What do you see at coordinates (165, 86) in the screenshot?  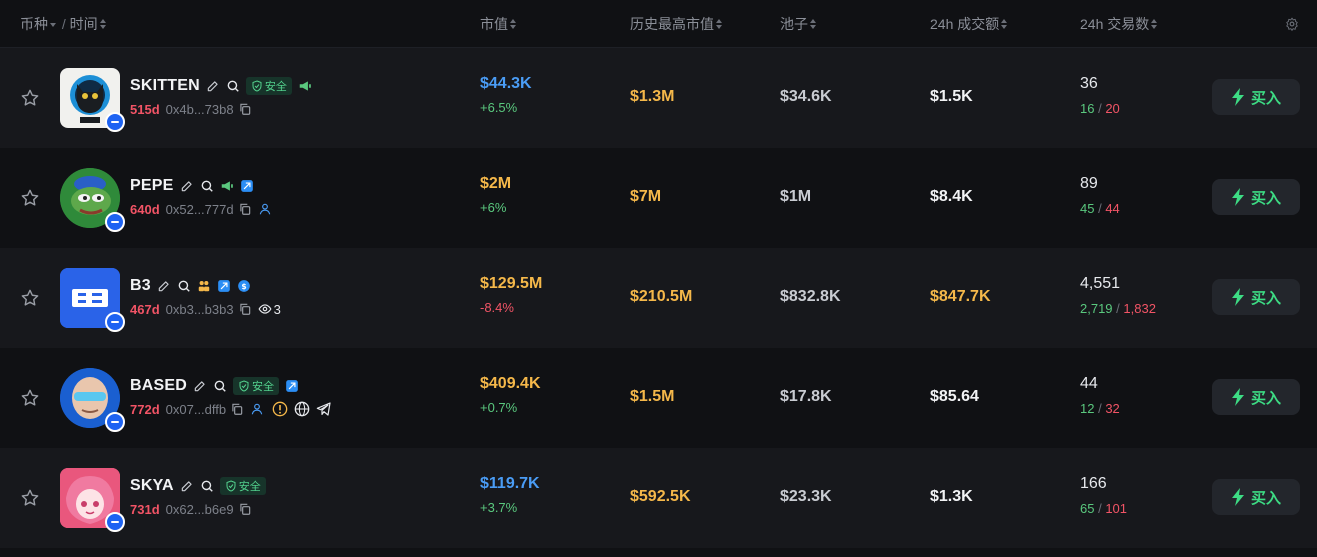 I see `token-symbol: SKITTEN` at bounding box center [165, 86].